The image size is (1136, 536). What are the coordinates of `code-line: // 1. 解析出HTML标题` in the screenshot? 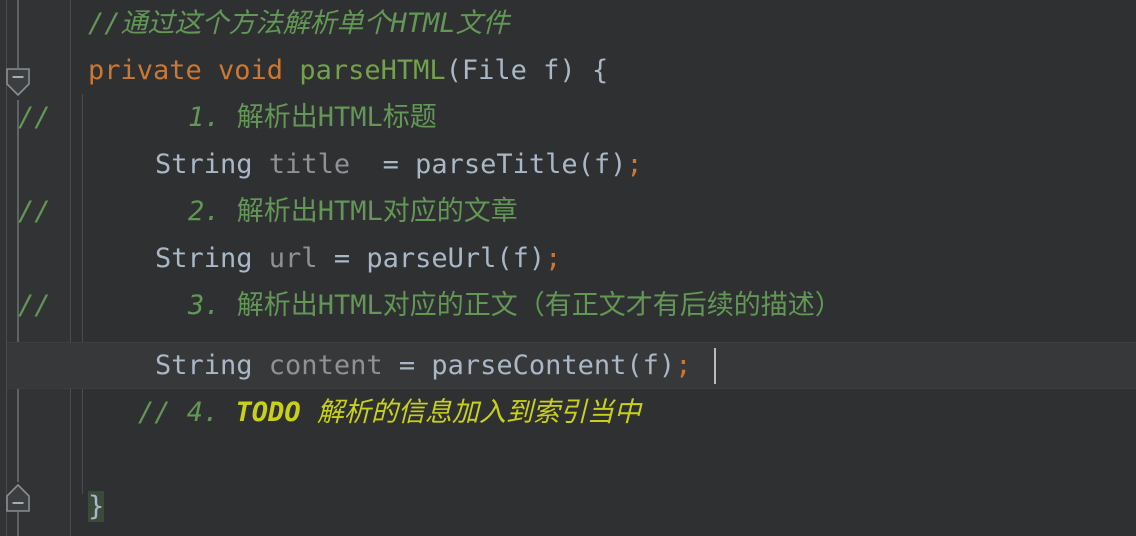 It's located at (568, 117).